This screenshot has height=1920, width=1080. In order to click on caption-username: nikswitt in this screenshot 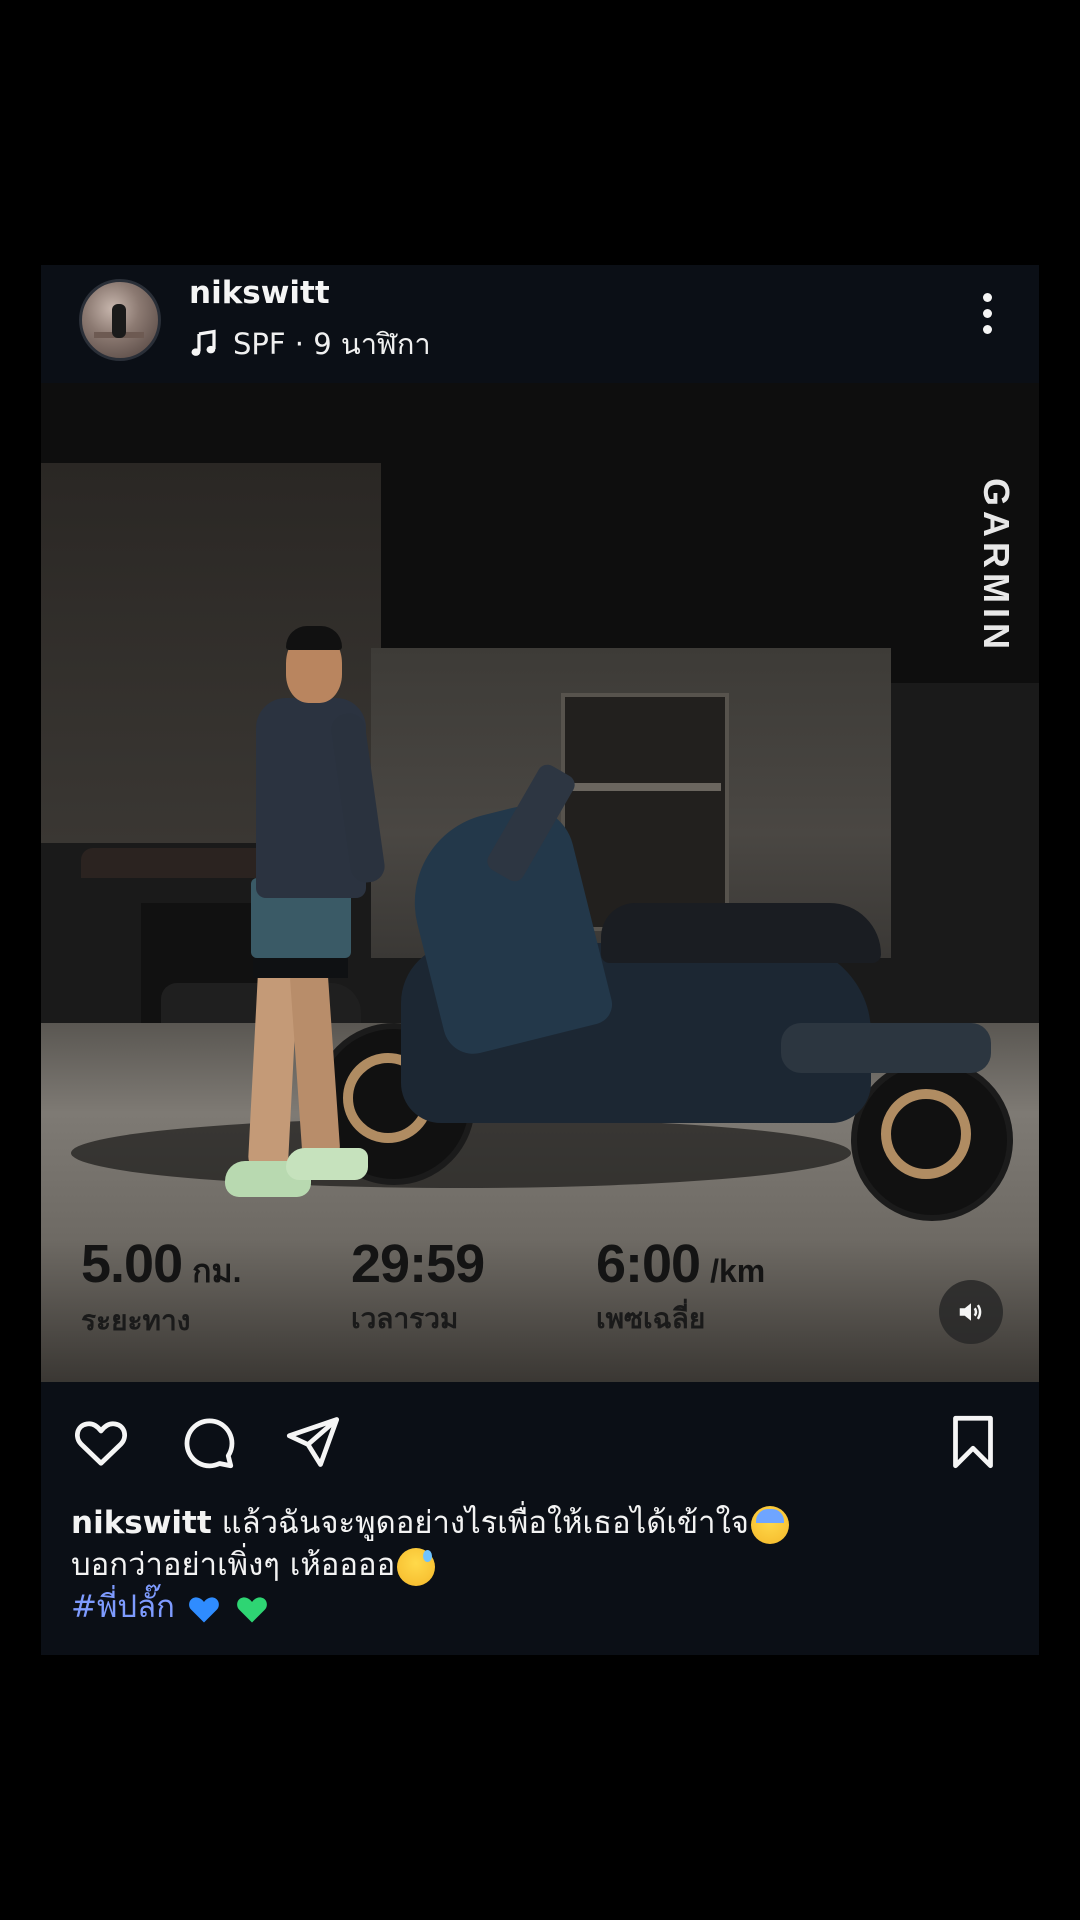, I will do `click(141, 1523)`.